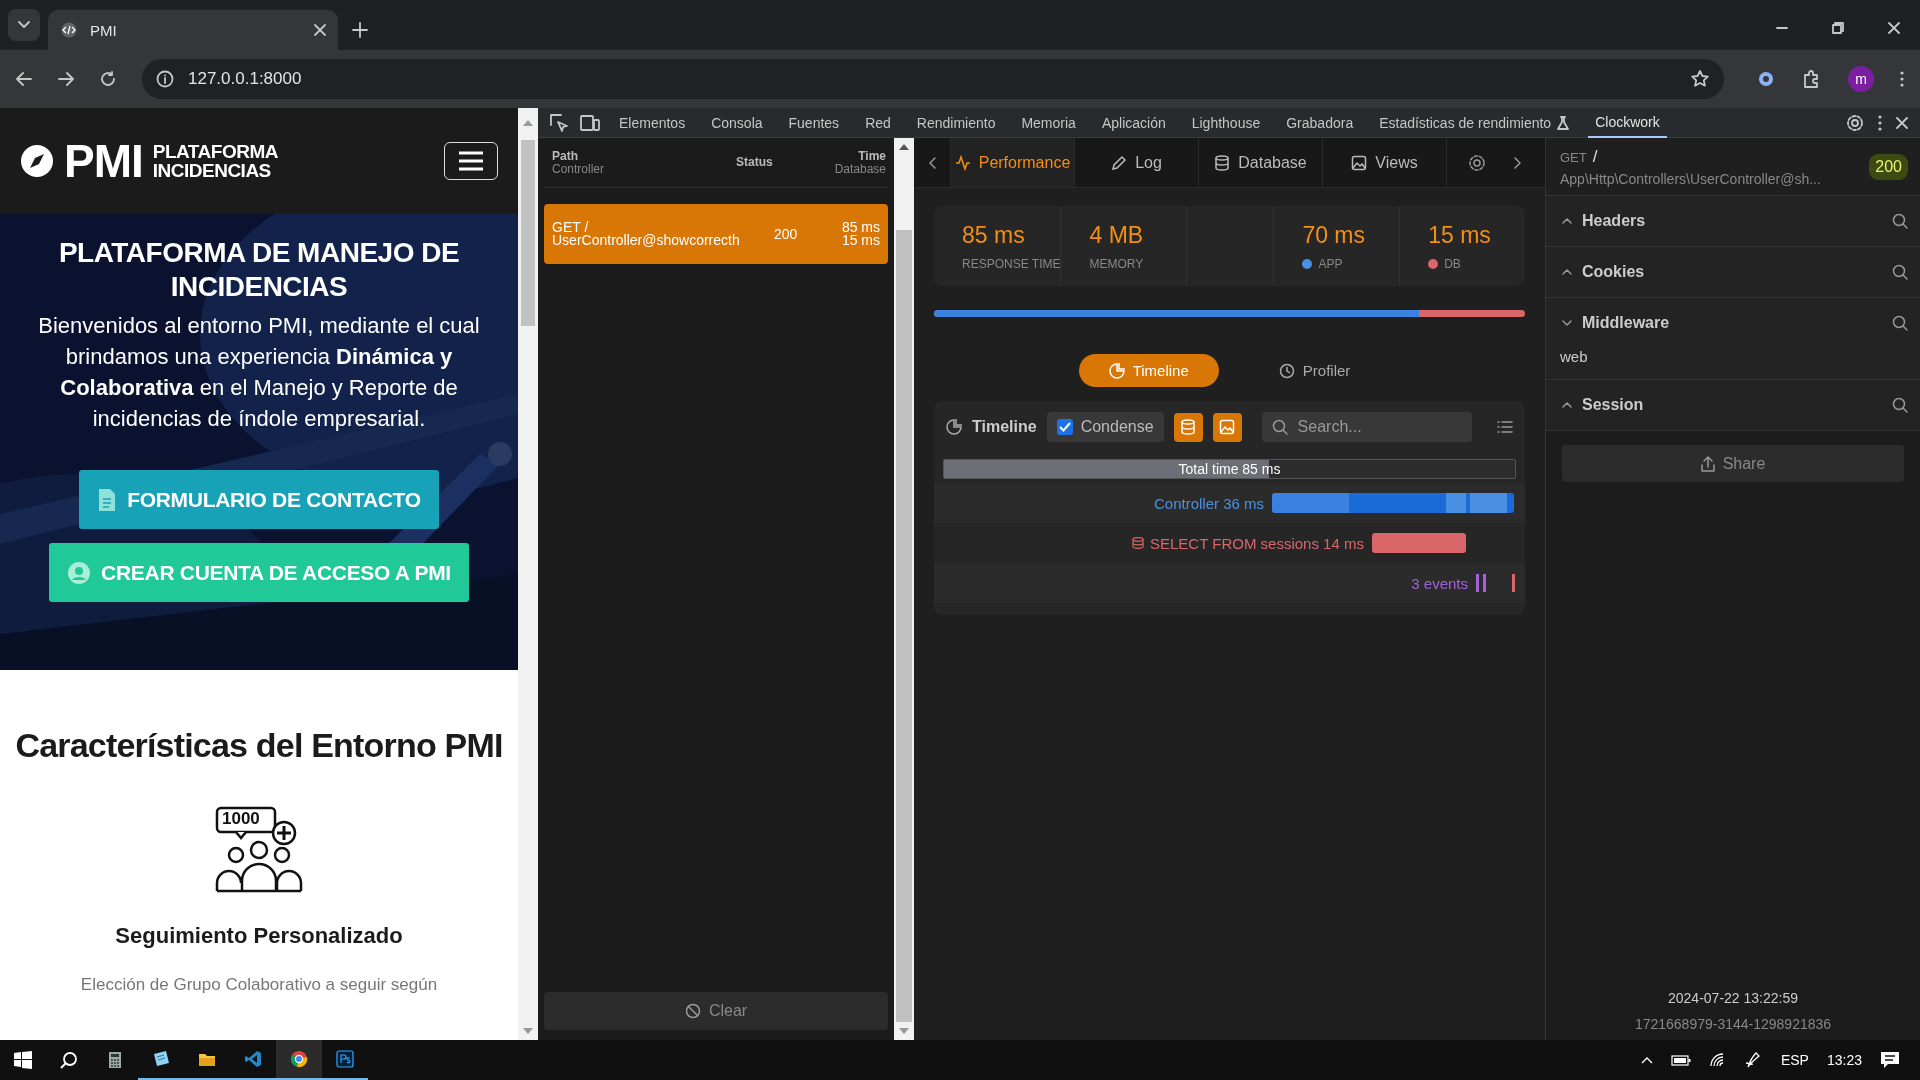  What do you see at coordinates (1733, 463) in the screenshot?
I see `share-button: Share` at bounding box center [1733, 463].